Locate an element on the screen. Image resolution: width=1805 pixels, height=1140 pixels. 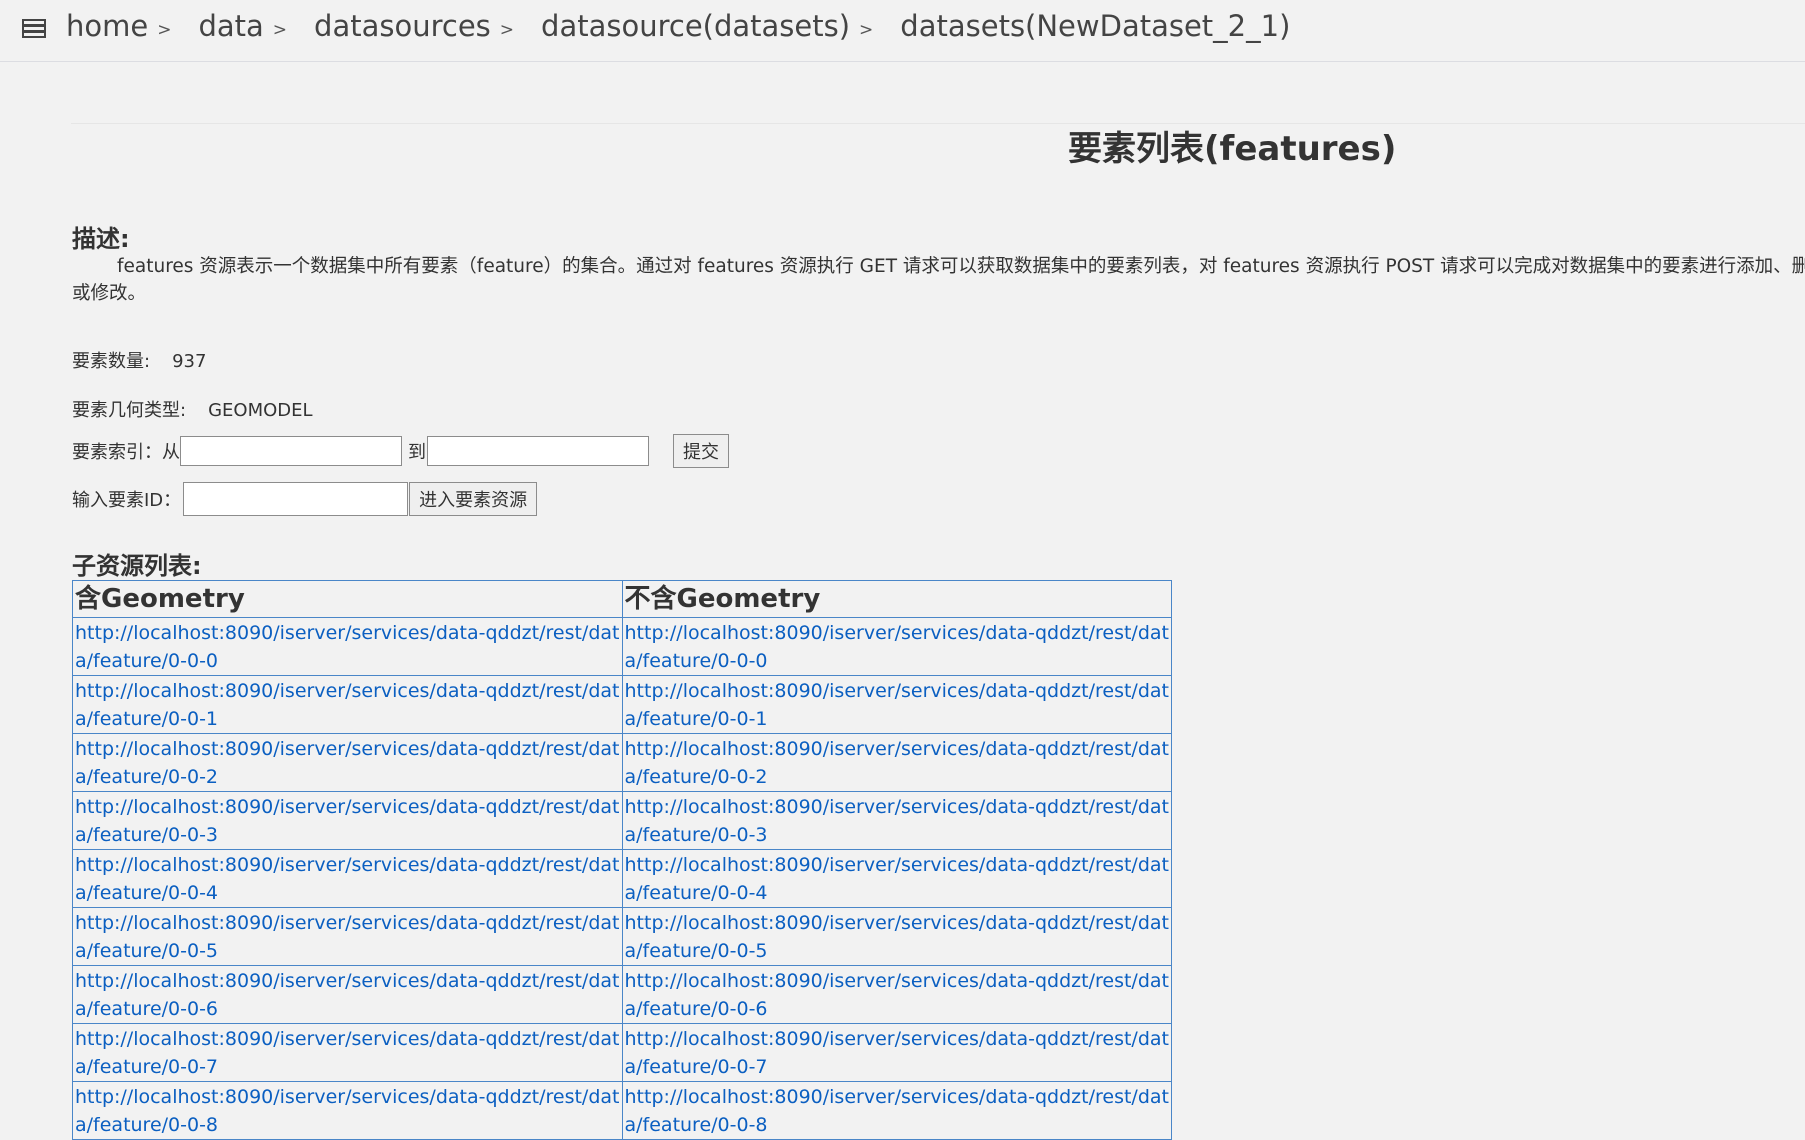
breadcrumb-item-datasets: datasets(NewDataset_2_1) is located at coordinates (1095, 26).